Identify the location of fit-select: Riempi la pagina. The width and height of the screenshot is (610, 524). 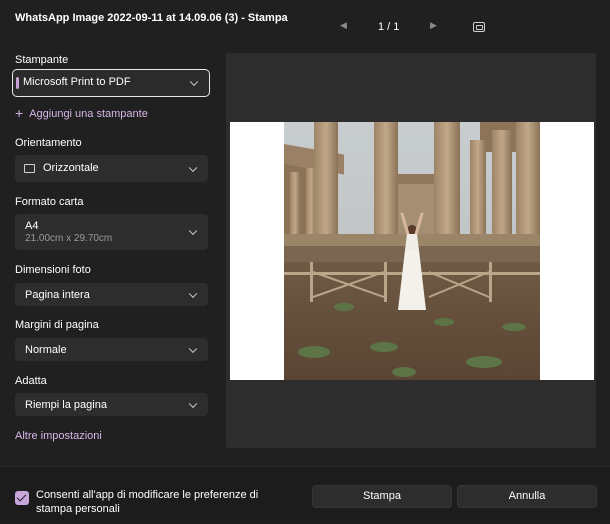
(111, 404).